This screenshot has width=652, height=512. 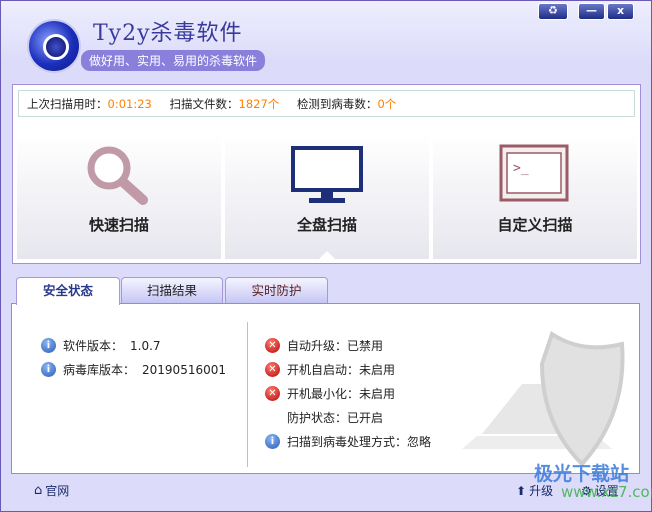 I want to click on monitor-icon, so click(x=327, y=174).